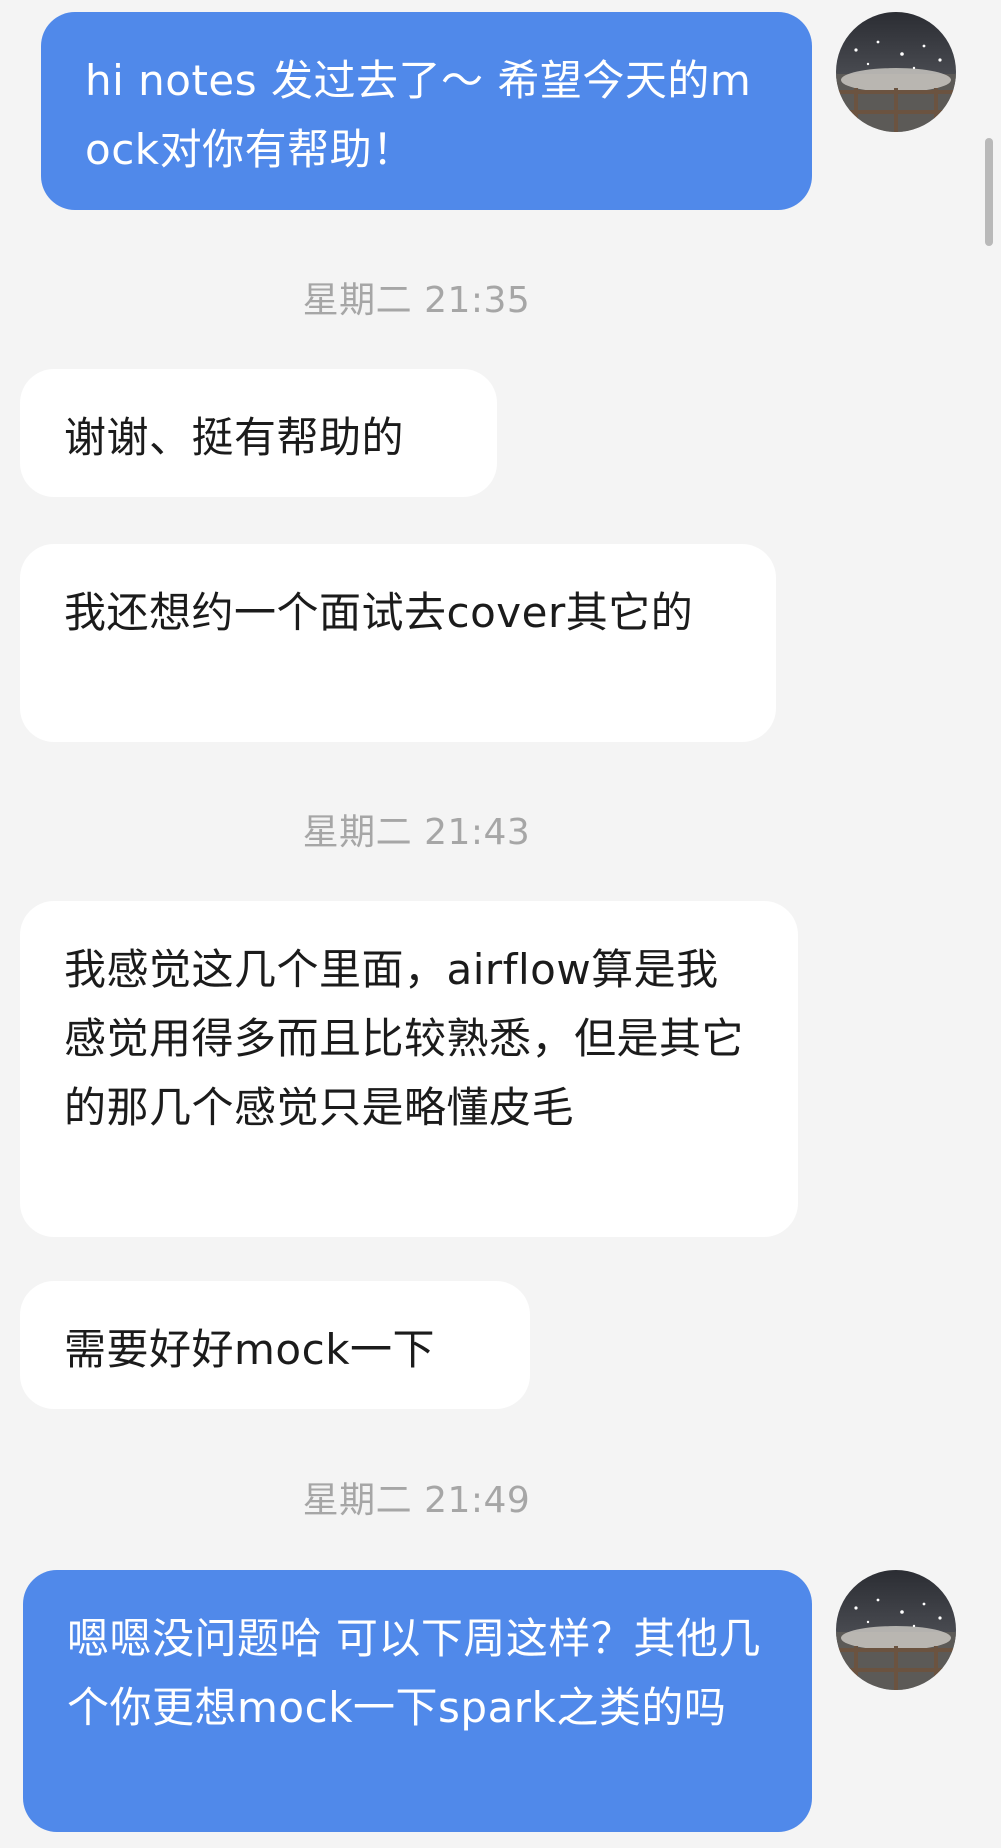  What do you see at coordinates (426, 111) in the screenshot?
I see `message-bubble-outgoing: hi notes 发过去了～ 希望今天的mock对你有帮助！` at bounding box center [426, 111].